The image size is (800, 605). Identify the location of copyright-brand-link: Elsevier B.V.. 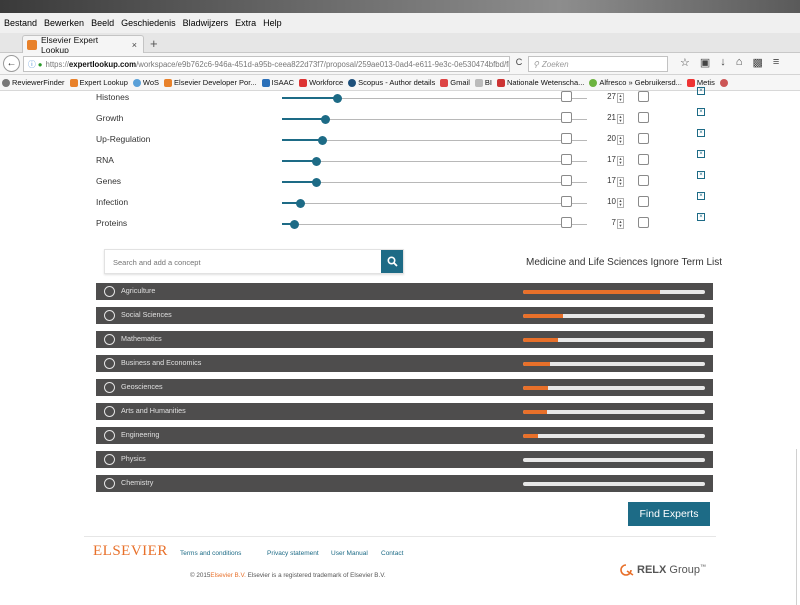
(227, 575).